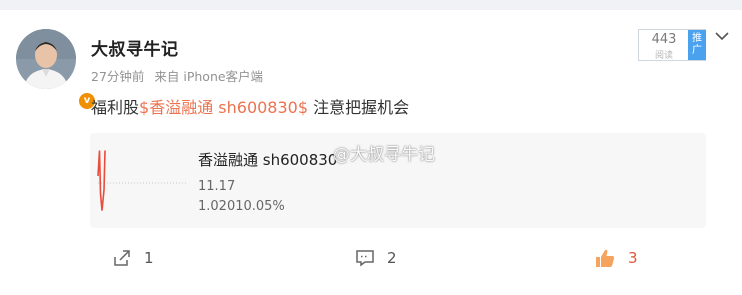 This screenshot has height=295, width=742. What do you see at coordinates (365, 258) in the screenshot?
I see `comment-icon` at bounding box center [365, 258].